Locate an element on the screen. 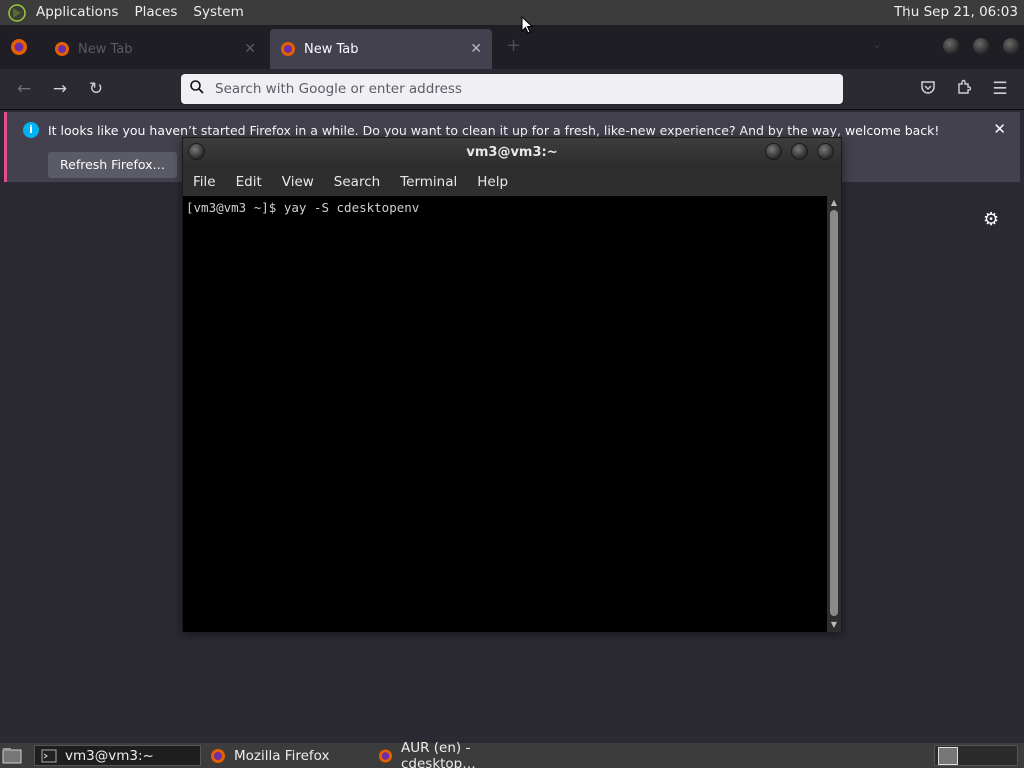 The height and width of the screenshot is (768, 1024). mouse-cursor-icon is located at coordinates (527, 25).